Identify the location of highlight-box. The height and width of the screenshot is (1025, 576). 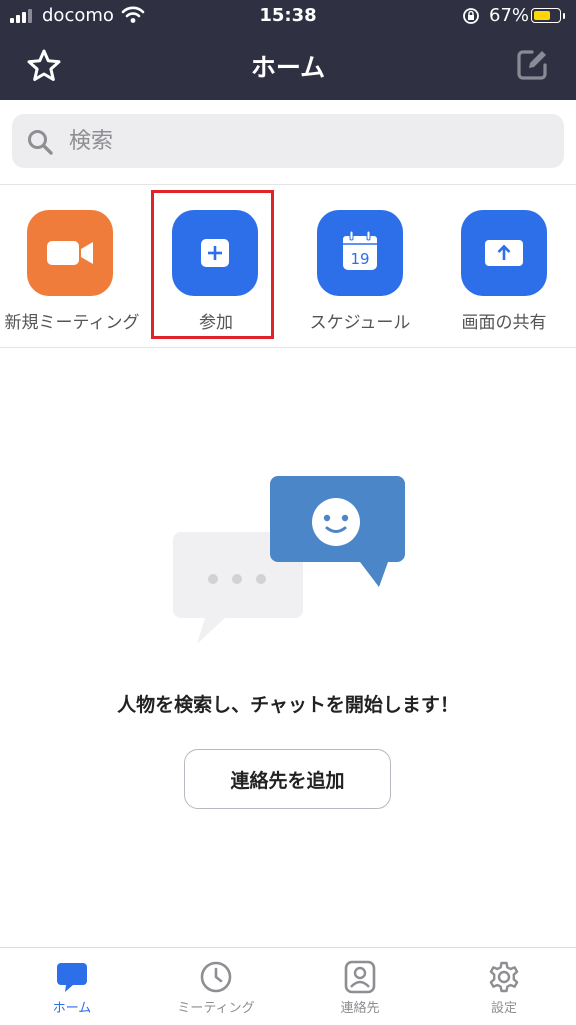
(212, 264).